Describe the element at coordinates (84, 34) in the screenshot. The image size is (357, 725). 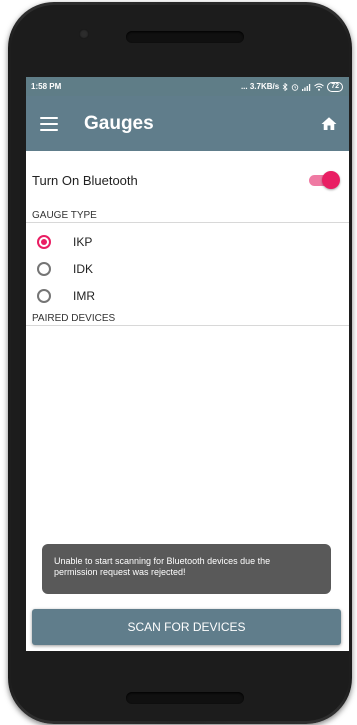
I see `front-camera` at that location.